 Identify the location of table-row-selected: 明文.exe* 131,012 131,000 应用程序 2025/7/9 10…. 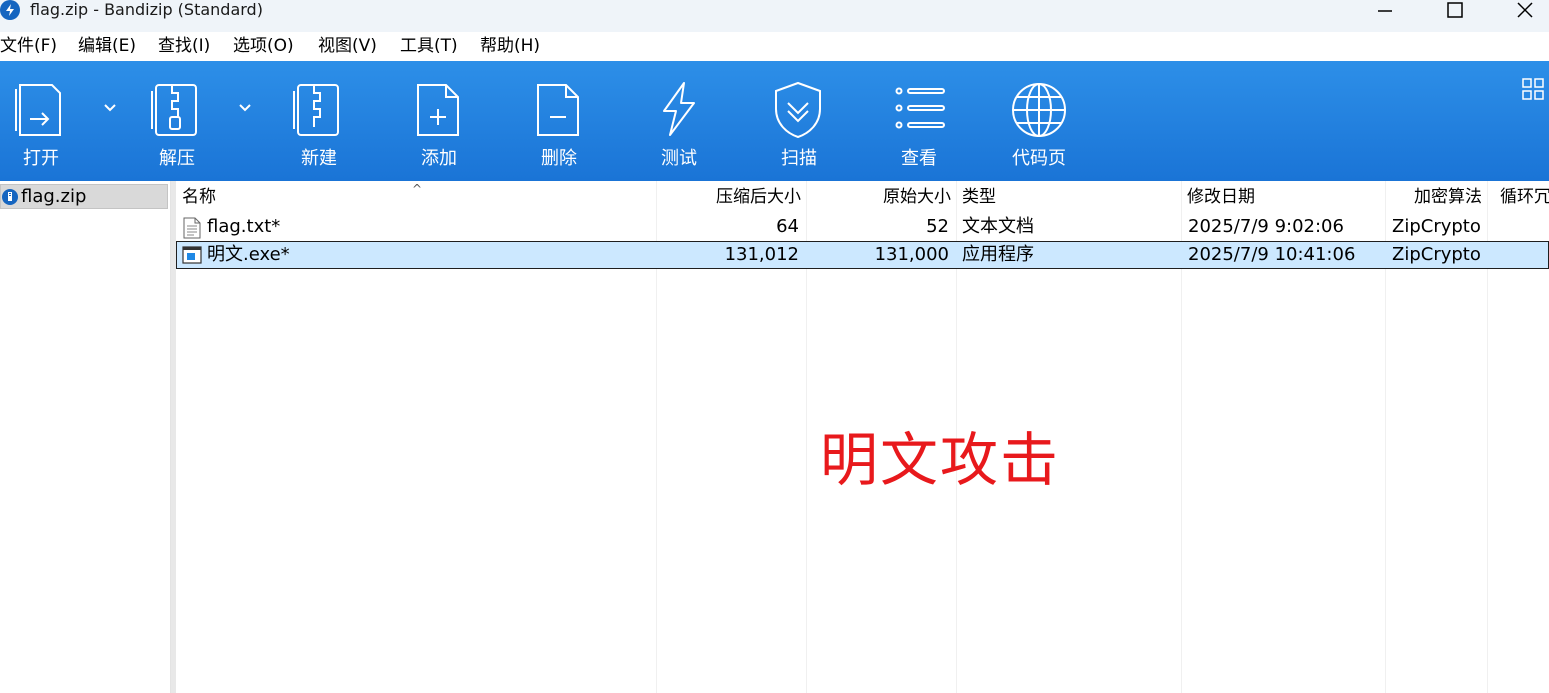
(862, 255).